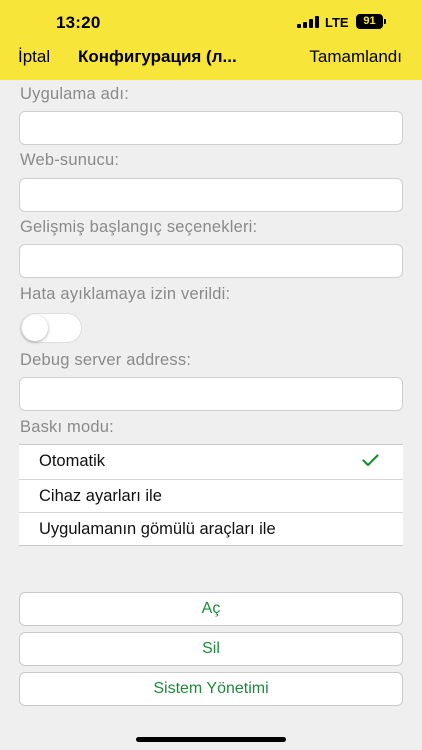  What do you see at coordinates (100, 495) in the screenshot?
I see `option-label: Cihaz ayarları ile` at bounding box center [100, 495].